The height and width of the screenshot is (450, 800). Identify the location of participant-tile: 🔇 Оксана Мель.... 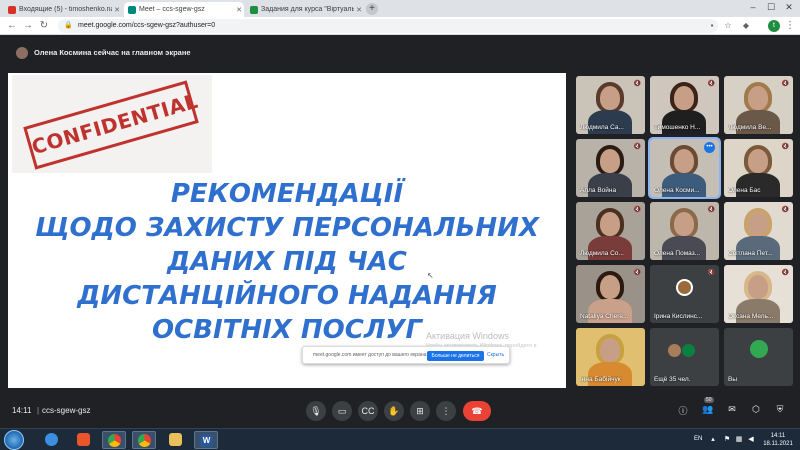
(758, 294).